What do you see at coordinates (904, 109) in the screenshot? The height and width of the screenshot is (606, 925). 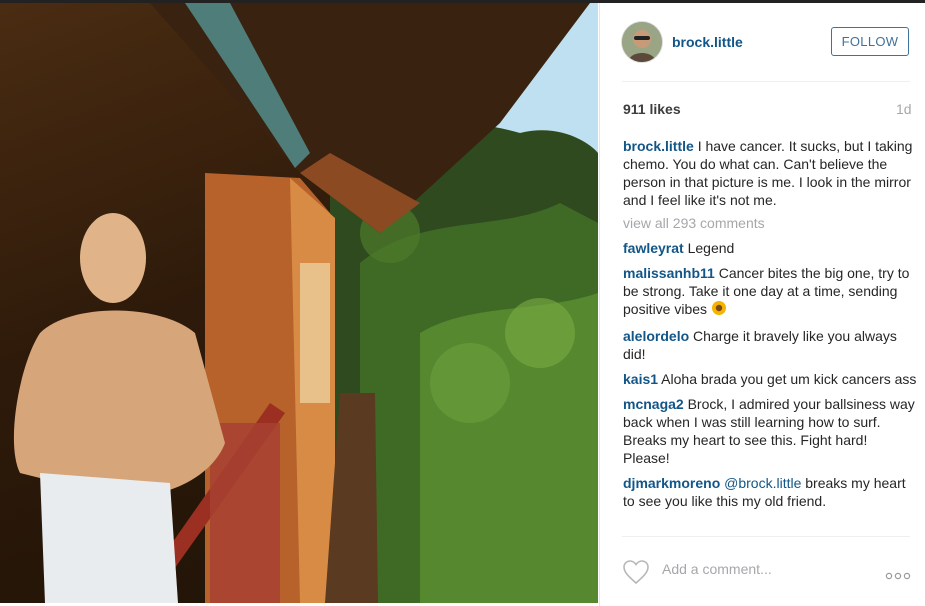 I see `post-time: 1d` at bounding box center [904, 109].